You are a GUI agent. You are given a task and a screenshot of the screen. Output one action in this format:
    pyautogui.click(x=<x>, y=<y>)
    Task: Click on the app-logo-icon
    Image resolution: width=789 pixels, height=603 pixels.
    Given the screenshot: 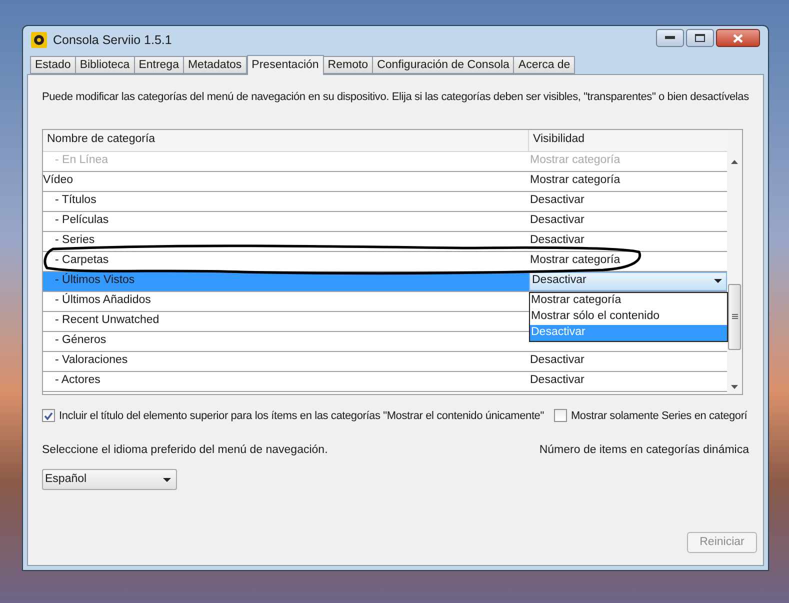 What is the action you would take?
    pyautogui.click(x=39, y=40)
    